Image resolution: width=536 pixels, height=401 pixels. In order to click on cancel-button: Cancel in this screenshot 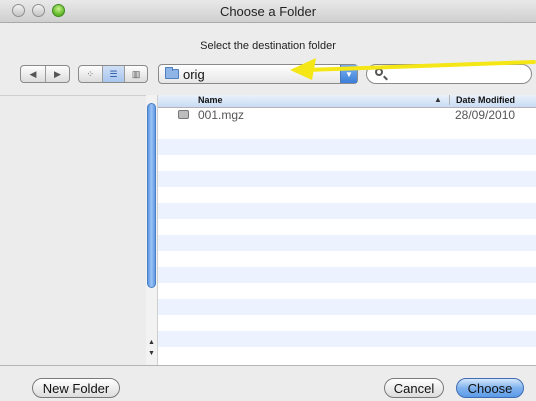, I will do `click(414, 388)`.